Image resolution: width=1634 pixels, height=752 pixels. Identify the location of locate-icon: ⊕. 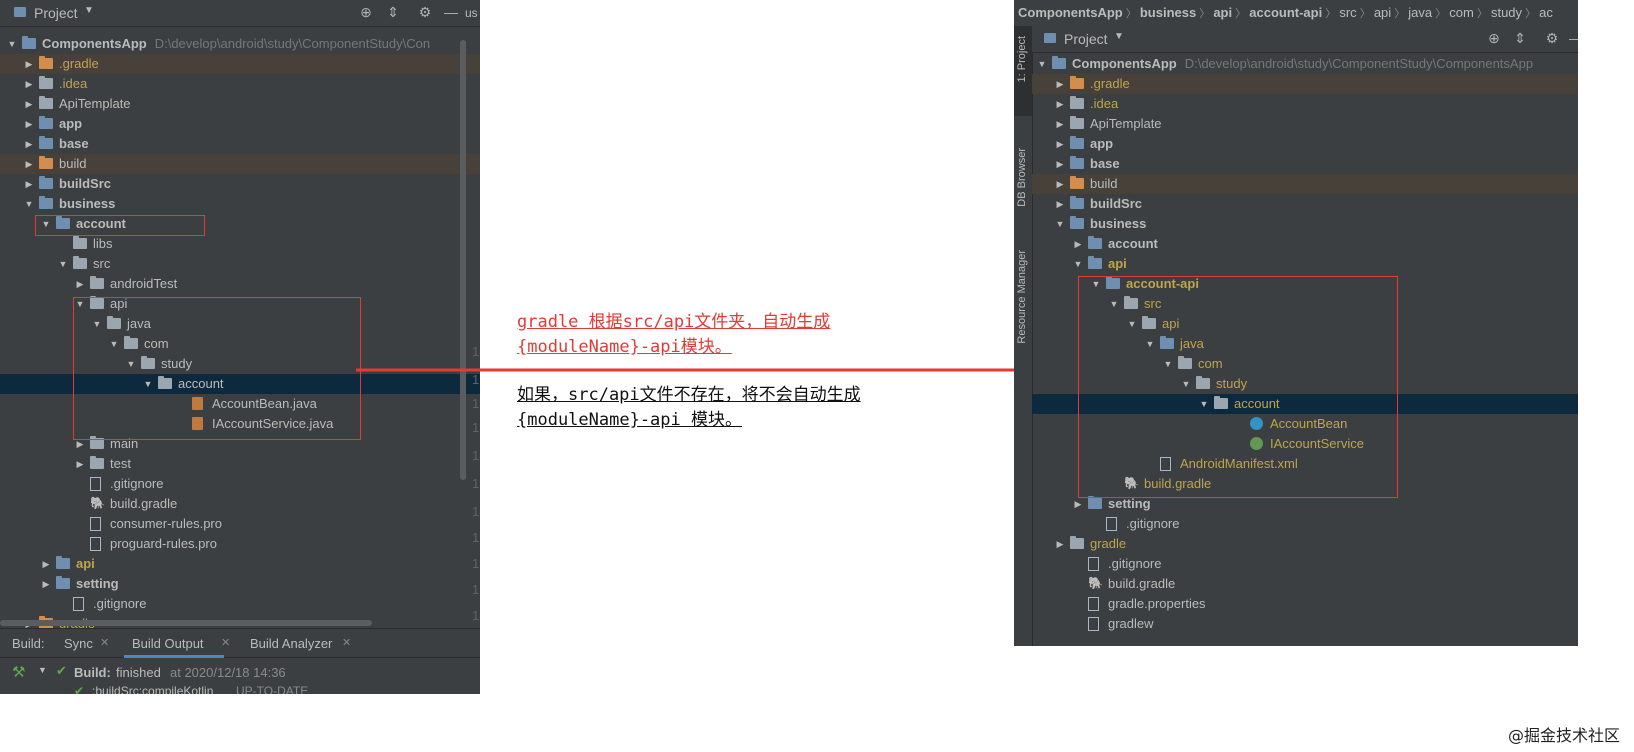
(1494, 38).